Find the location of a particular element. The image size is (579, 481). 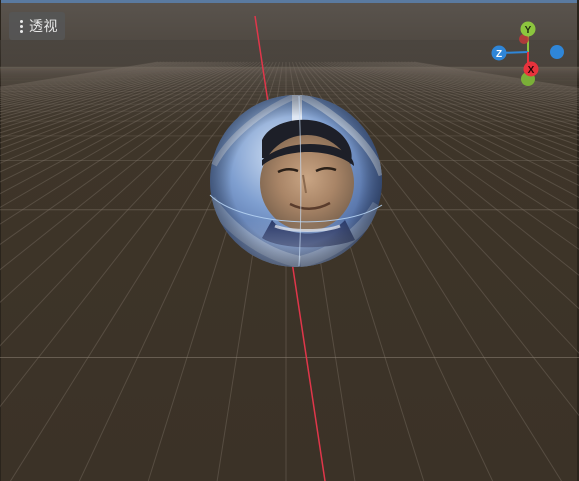

gizmo-x-handle: X is located at coordinates (531, 69).